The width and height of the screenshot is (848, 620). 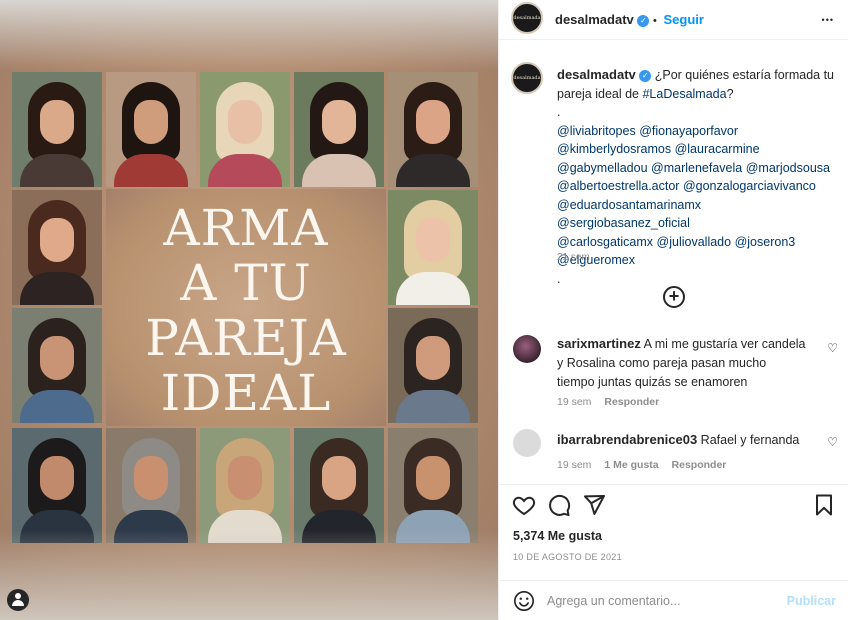 What do you see at coordinates (824, 505) in the screenshot?
I see `save-bookmark-icon` at bounding box center [824, 505].